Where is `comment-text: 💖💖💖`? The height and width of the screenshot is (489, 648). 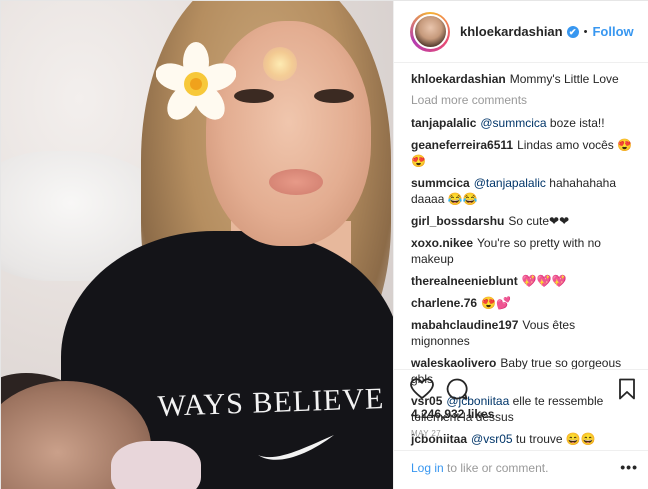
comment-text: 💖💖💖 is located at coordinates (544, 281).